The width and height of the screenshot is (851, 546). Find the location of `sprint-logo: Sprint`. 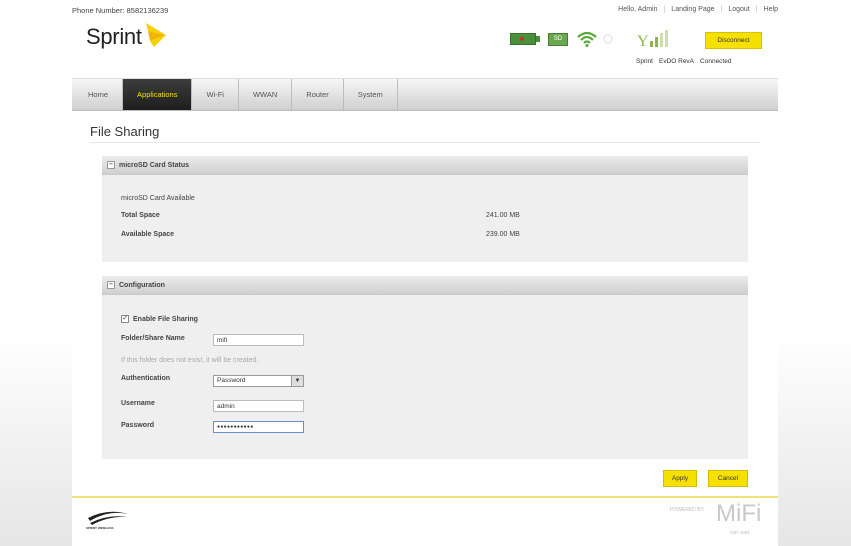

sprint-logo: Sprint is located at coordinates (128, 36).